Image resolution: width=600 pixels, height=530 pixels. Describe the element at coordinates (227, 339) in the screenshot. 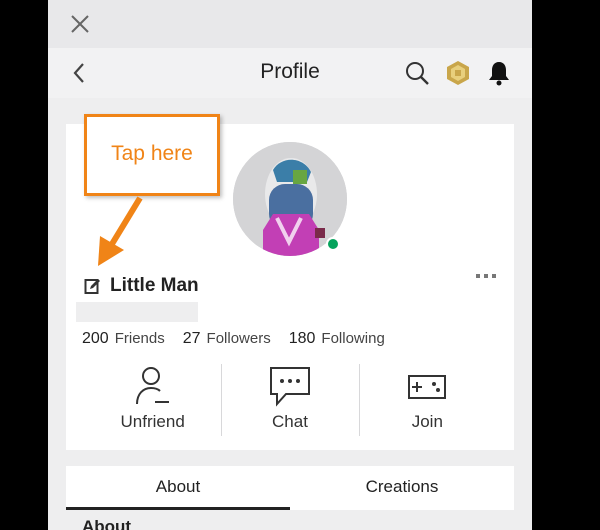

I see `stat-followers: 27 Followers` at that location.